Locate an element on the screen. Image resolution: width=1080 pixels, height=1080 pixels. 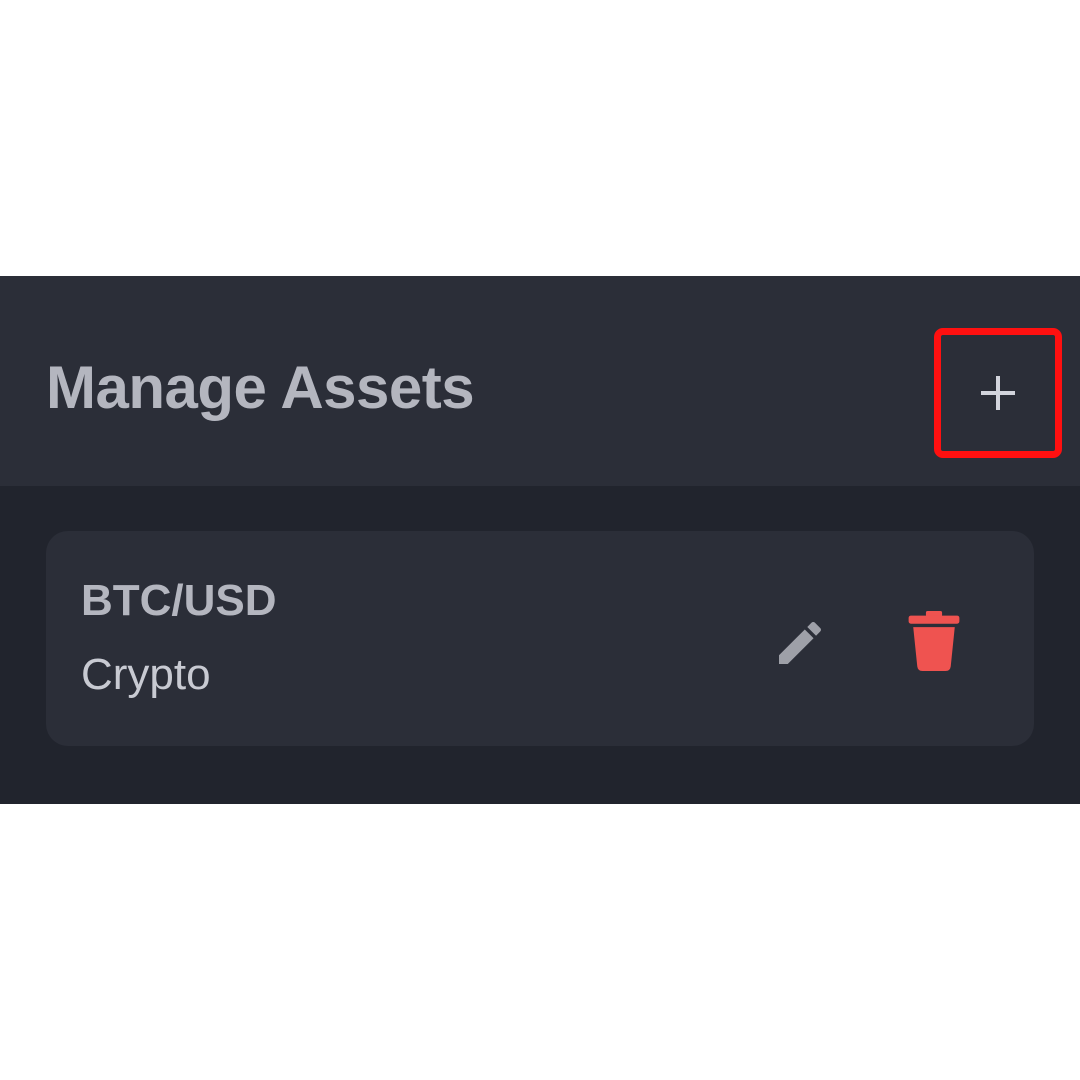
page-title: Manage Assets is located at coordinates (260, 387).